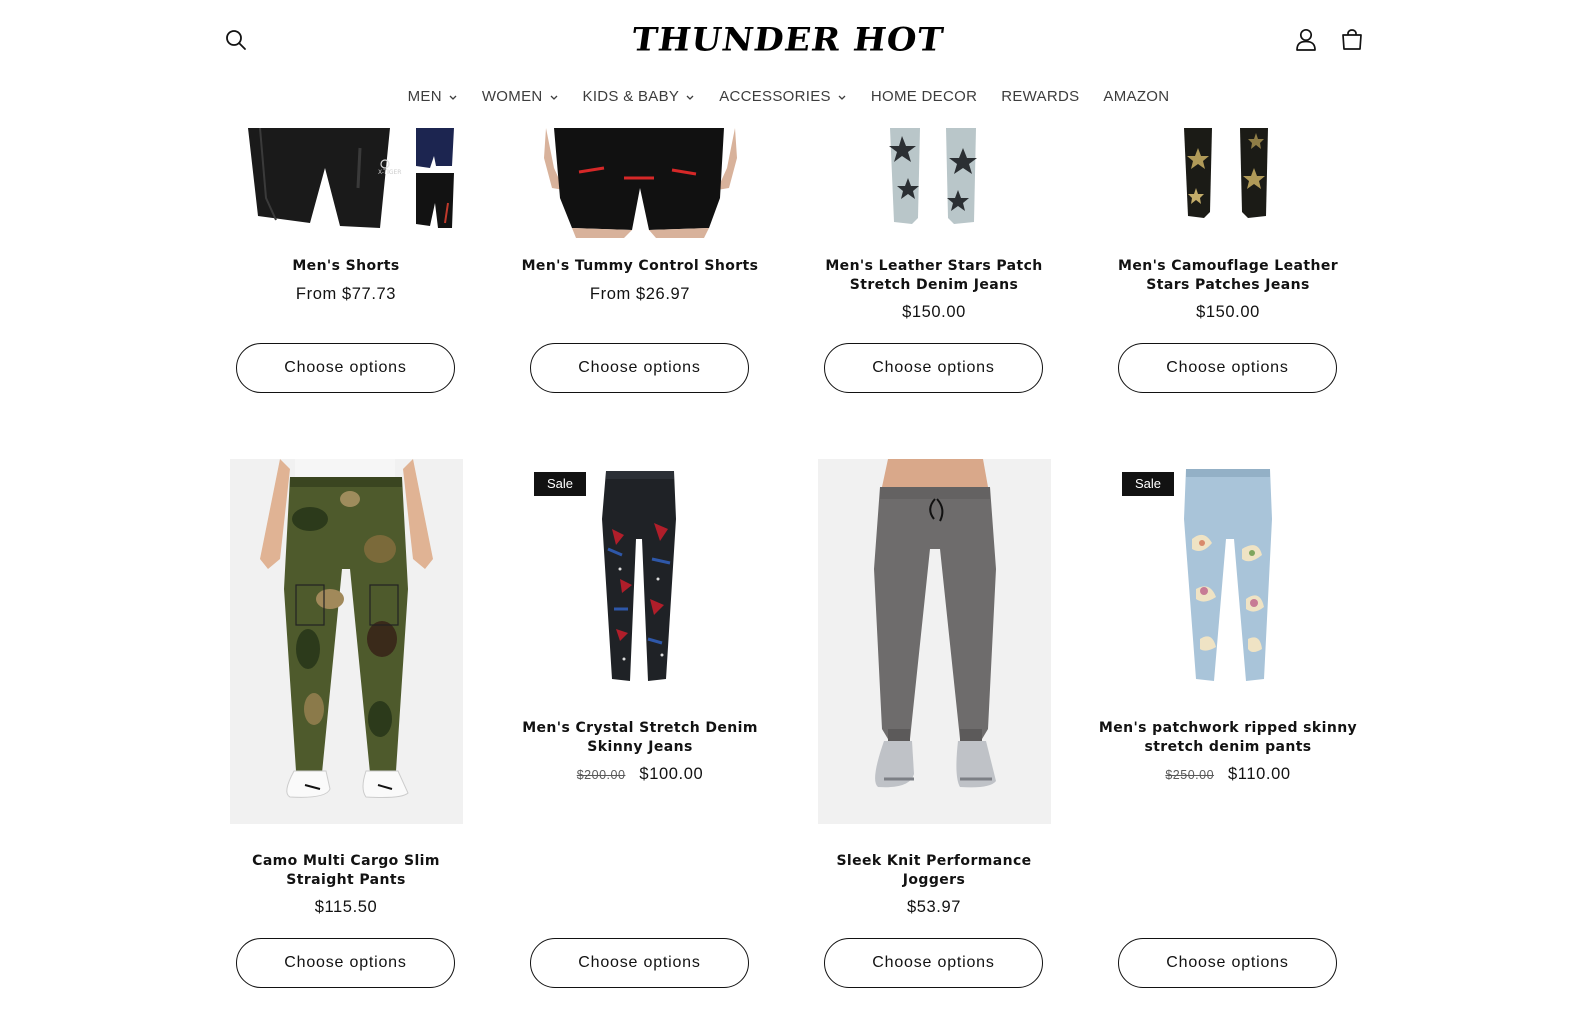  I want to click on search-button, so click(236, 40).